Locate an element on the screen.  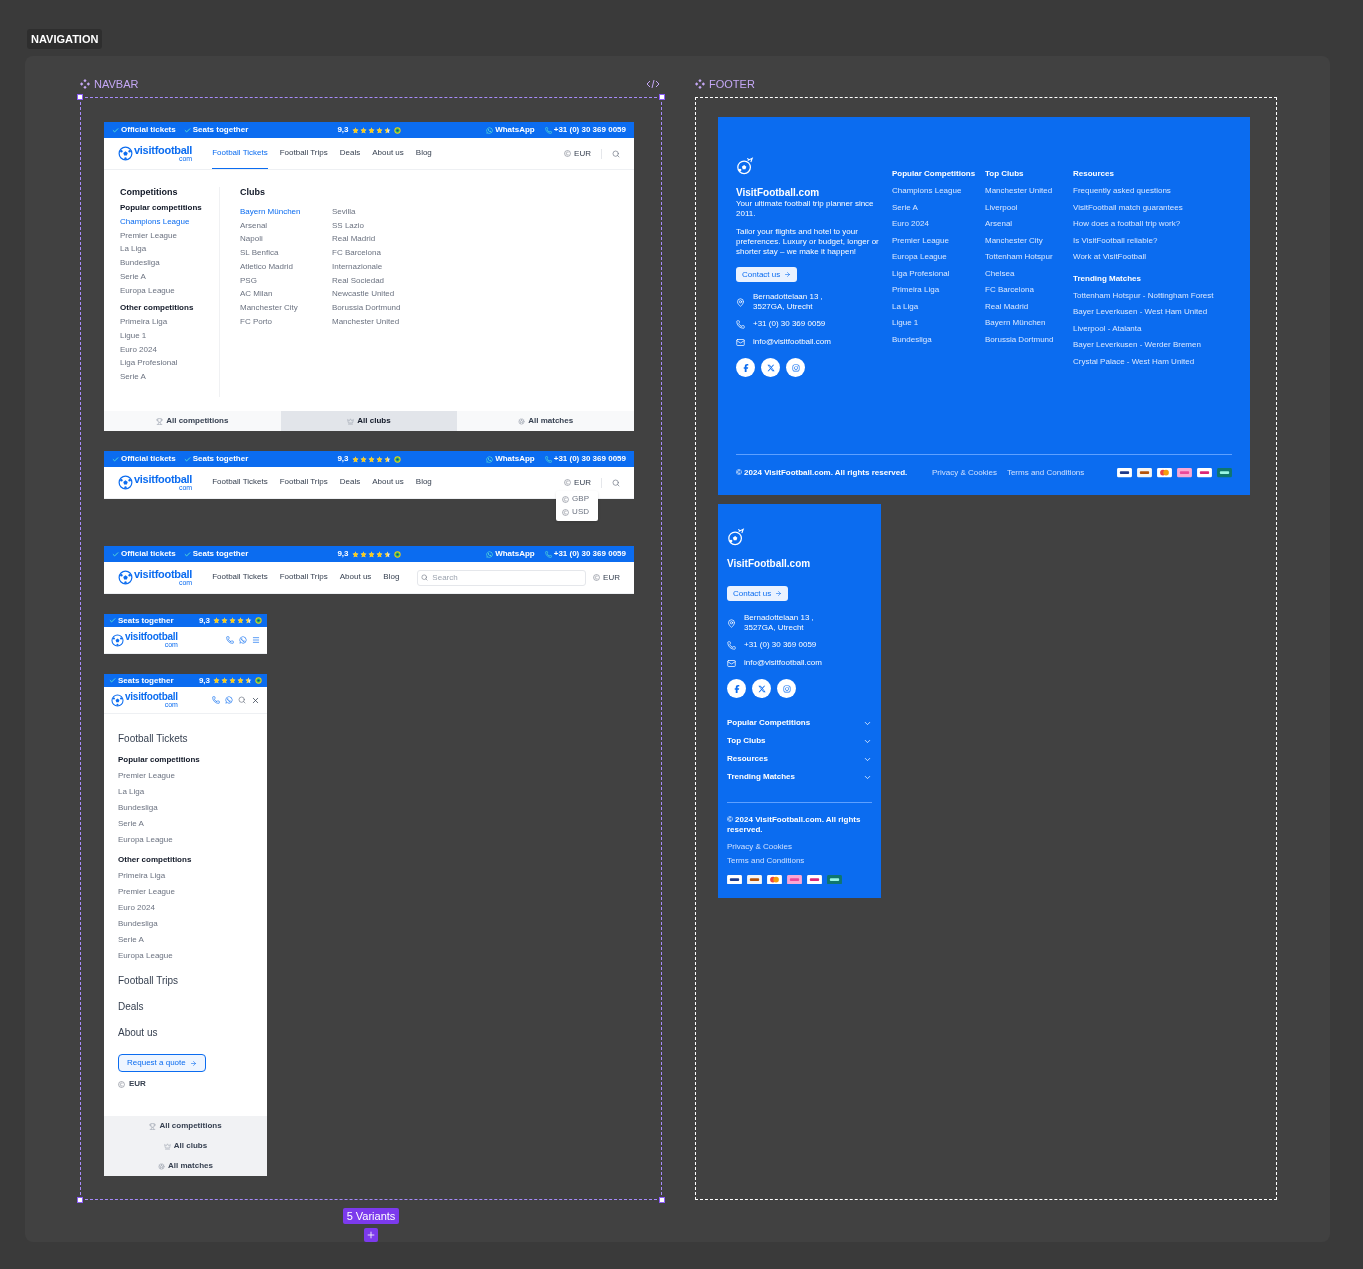
footer-link: Champions League is located at coordinates (938, 191).